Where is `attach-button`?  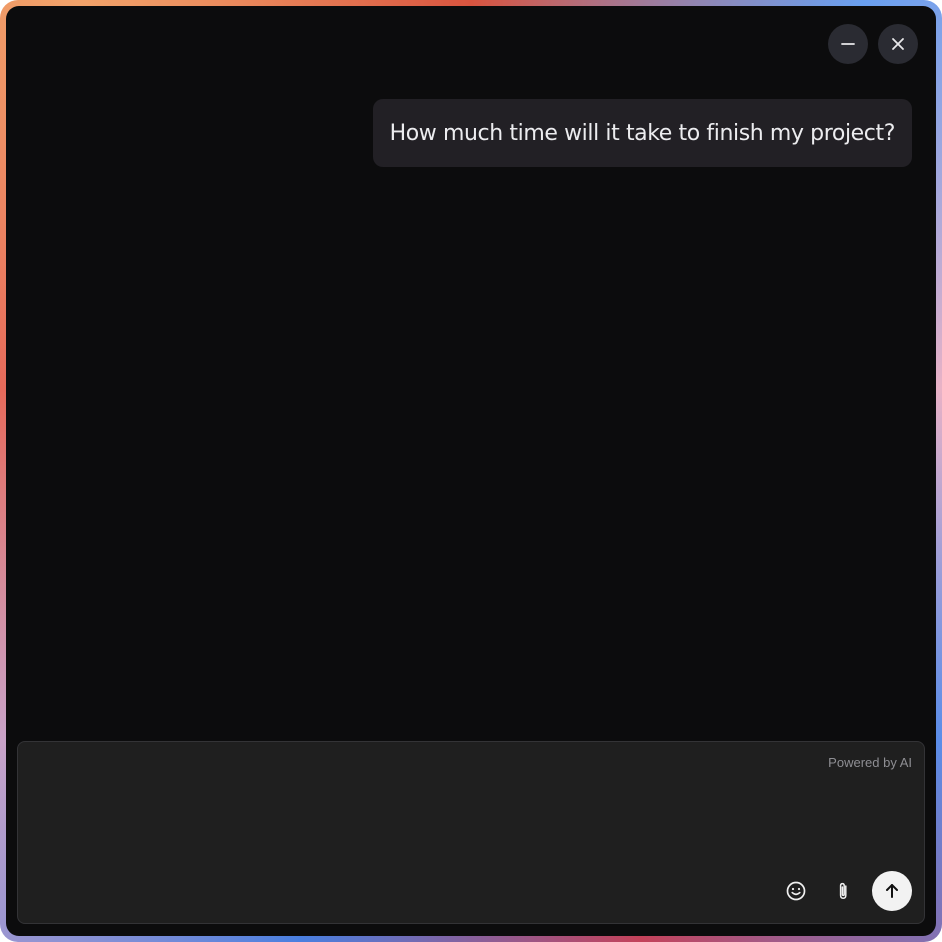
attach-button is located at coordinates (844, 891).